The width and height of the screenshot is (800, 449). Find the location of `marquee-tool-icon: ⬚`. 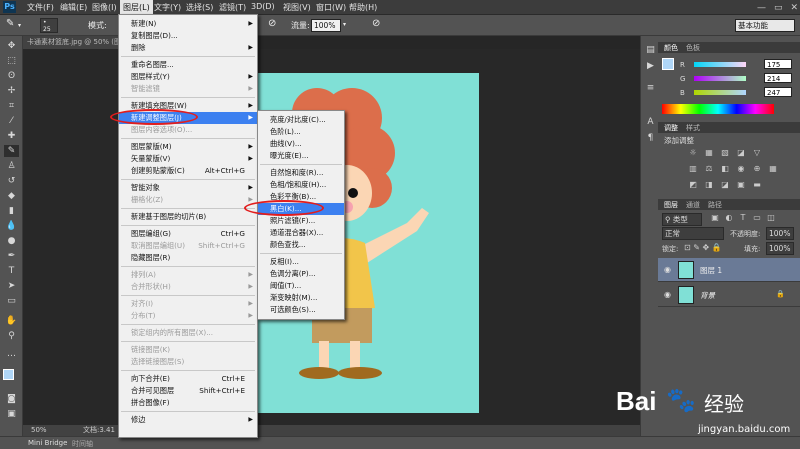

marquee-tool-icon: ⬚ is located at coordinates (11, 61).